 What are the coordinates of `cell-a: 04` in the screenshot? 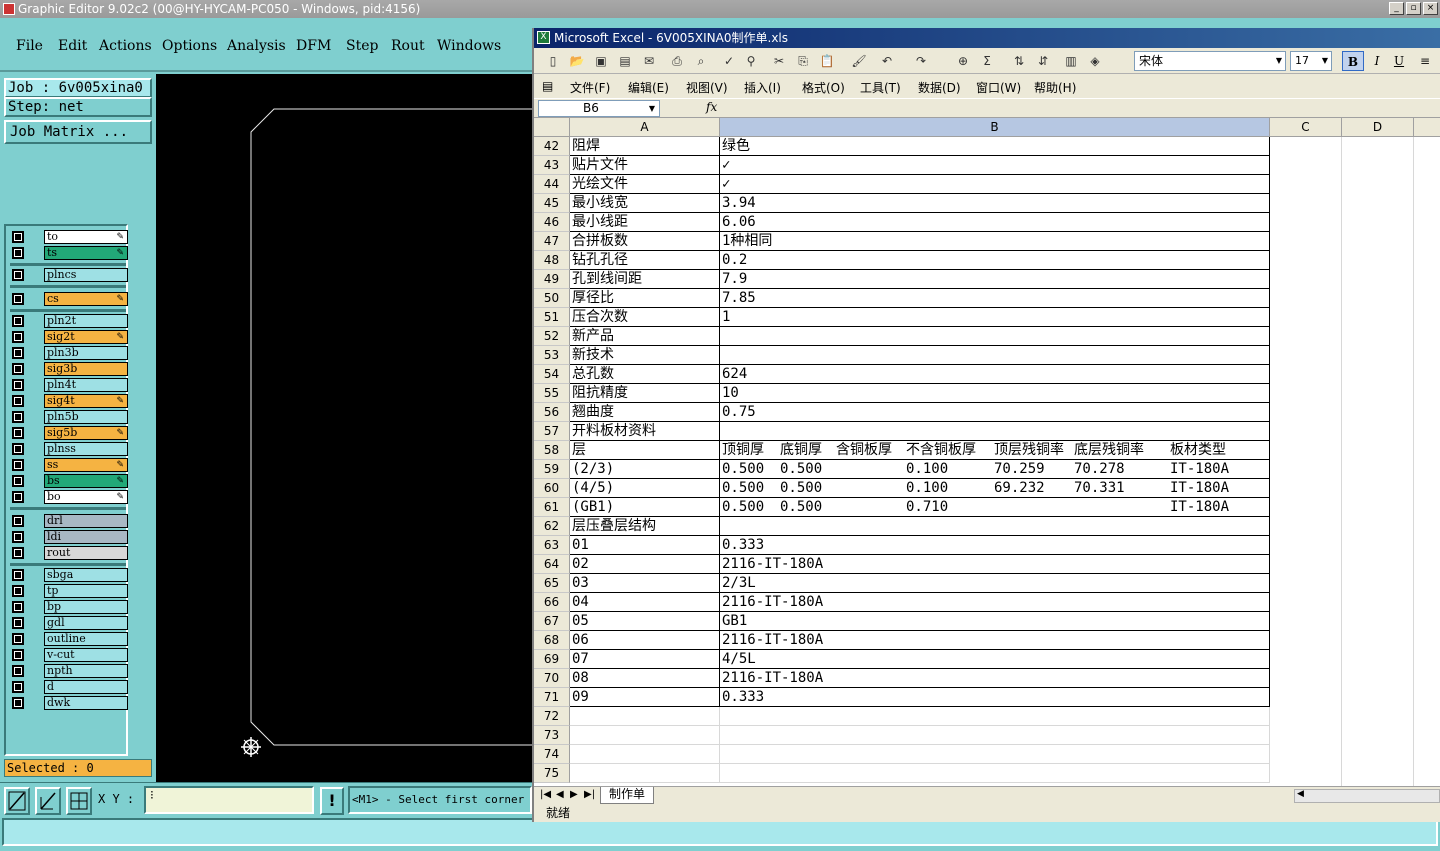 It's located at (645, 602).